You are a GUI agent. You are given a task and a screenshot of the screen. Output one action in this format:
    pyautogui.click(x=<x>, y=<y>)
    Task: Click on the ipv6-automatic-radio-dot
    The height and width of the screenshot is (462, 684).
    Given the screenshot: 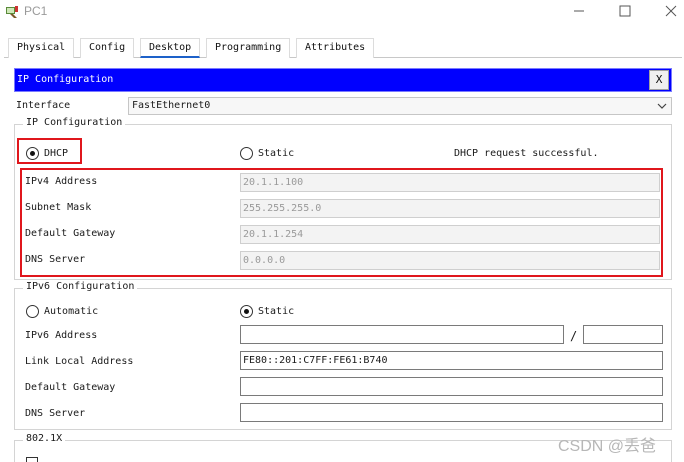 What is the action you would take?
    pyautogui.click(x=32, y=311)
    